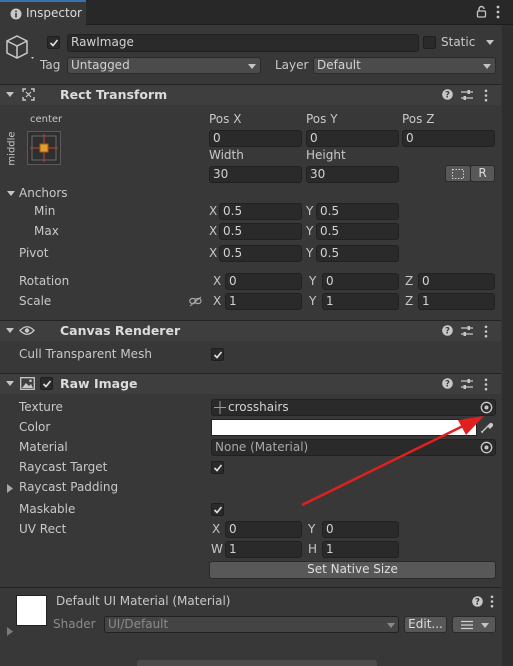 Image resolution: width=513 pixels, height=666 pixels. Describe the element at coordinates (250, 383) in the screenshot. I see `raw-image-header: Raw Image ?` at that location.